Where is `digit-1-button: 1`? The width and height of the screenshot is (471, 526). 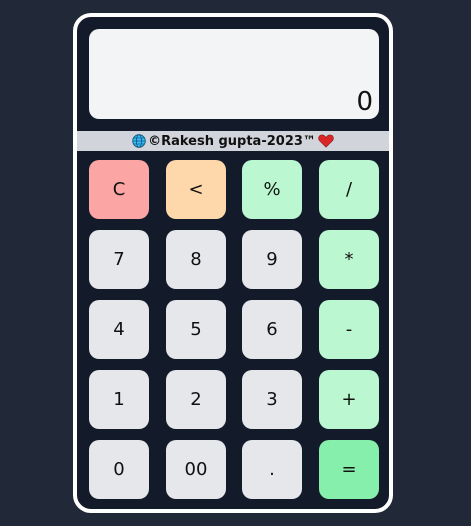
digit-1-button: 1 is located at coordinates (119, 399).